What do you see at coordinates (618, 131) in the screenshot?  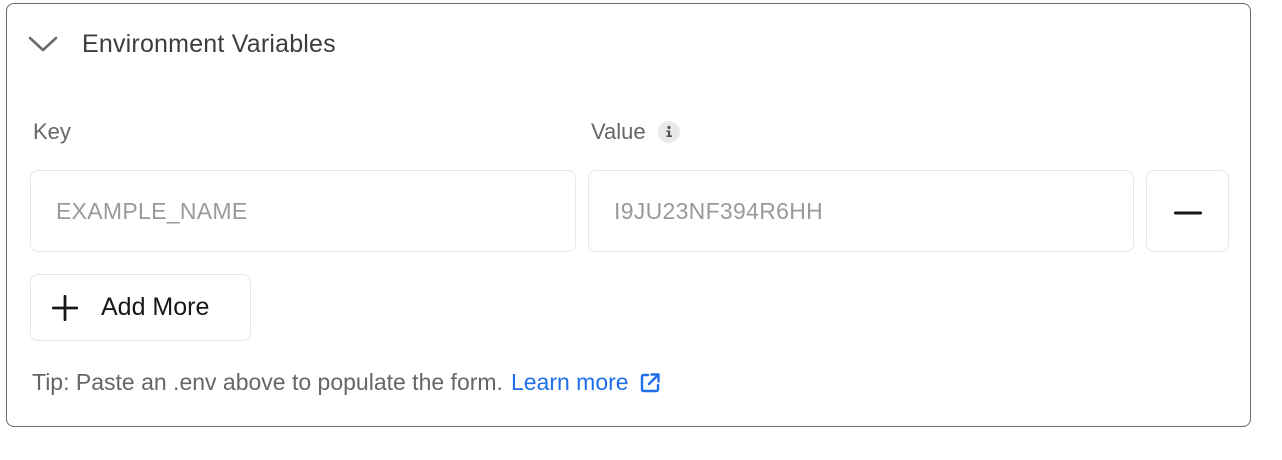 I see `value-label-text: Value` at bounding box center [618, 131].